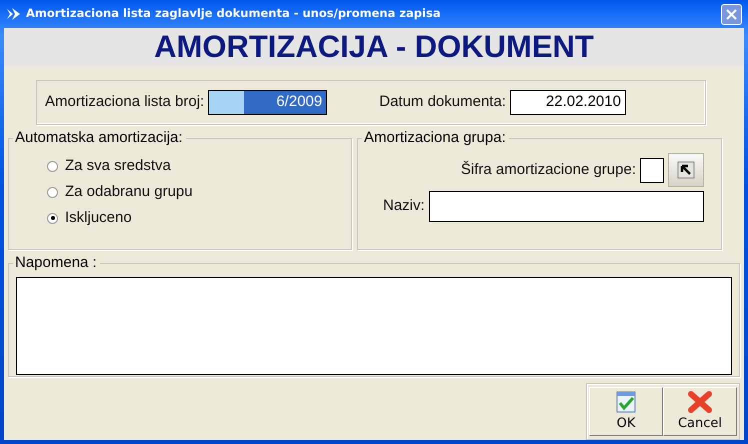 This screenshot has width=748, height=444. Describe the element at coordinates (14, 14) in the screenshot. I see `app-icon` at that location.